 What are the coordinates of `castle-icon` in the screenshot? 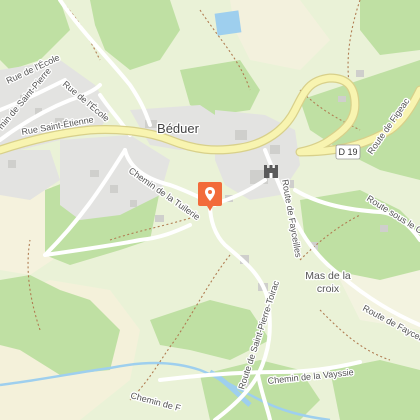 It's located at (271, 171).